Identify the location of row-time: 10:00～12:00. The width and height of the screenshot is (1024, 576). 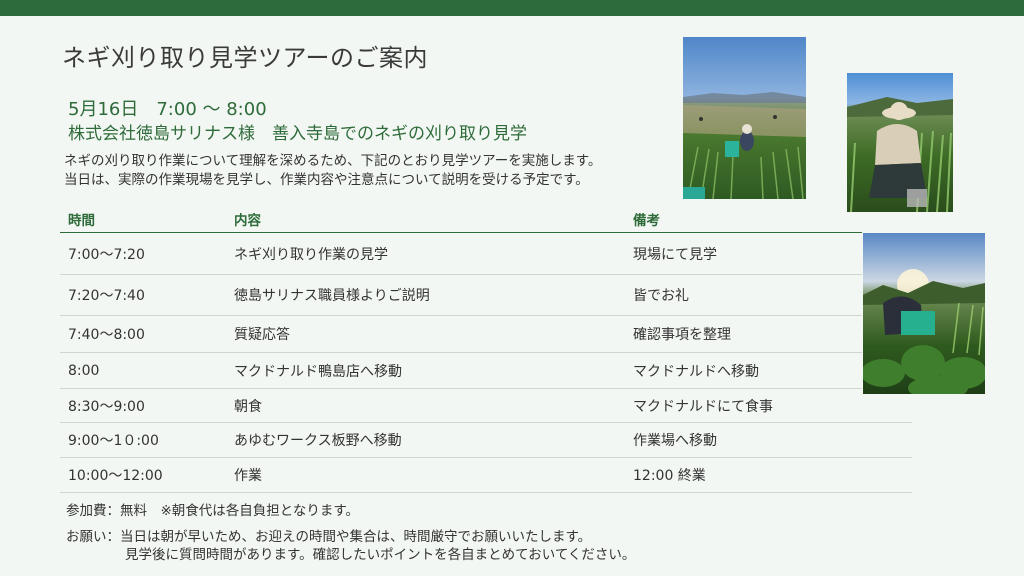
(115, 476).